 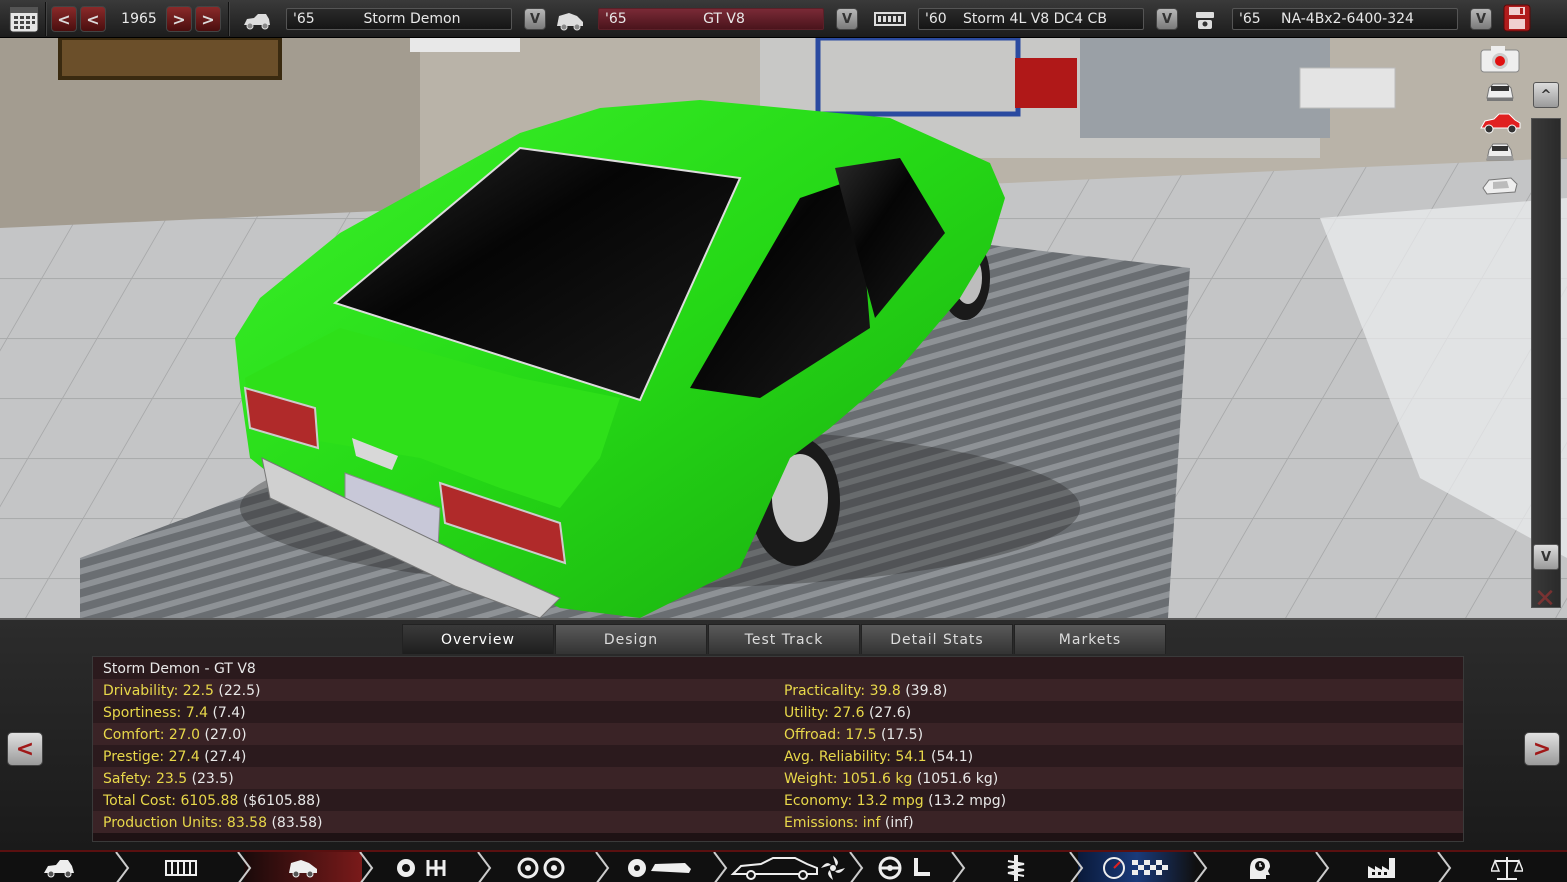 I want to click on nav-car-model-icon, so click(x=59, y=867).